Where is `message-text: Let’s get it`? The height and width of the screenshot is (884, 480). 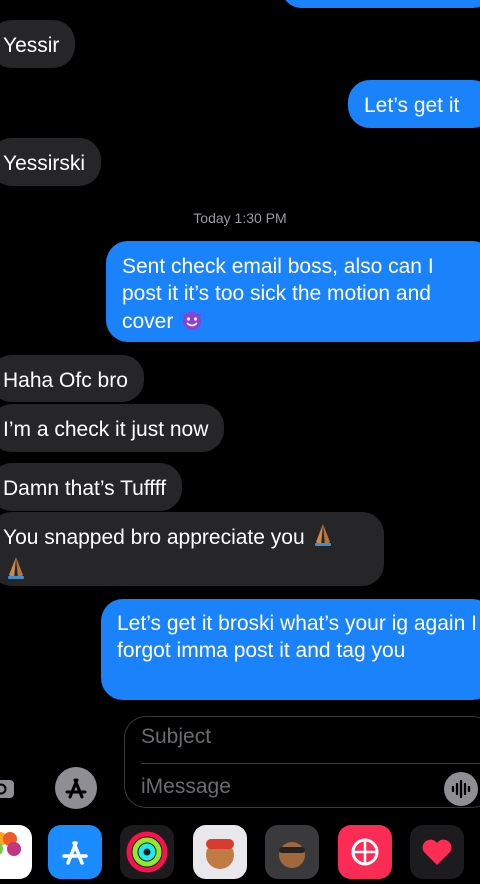 message-text: Let’s get it is located at coordinates (412, 105).